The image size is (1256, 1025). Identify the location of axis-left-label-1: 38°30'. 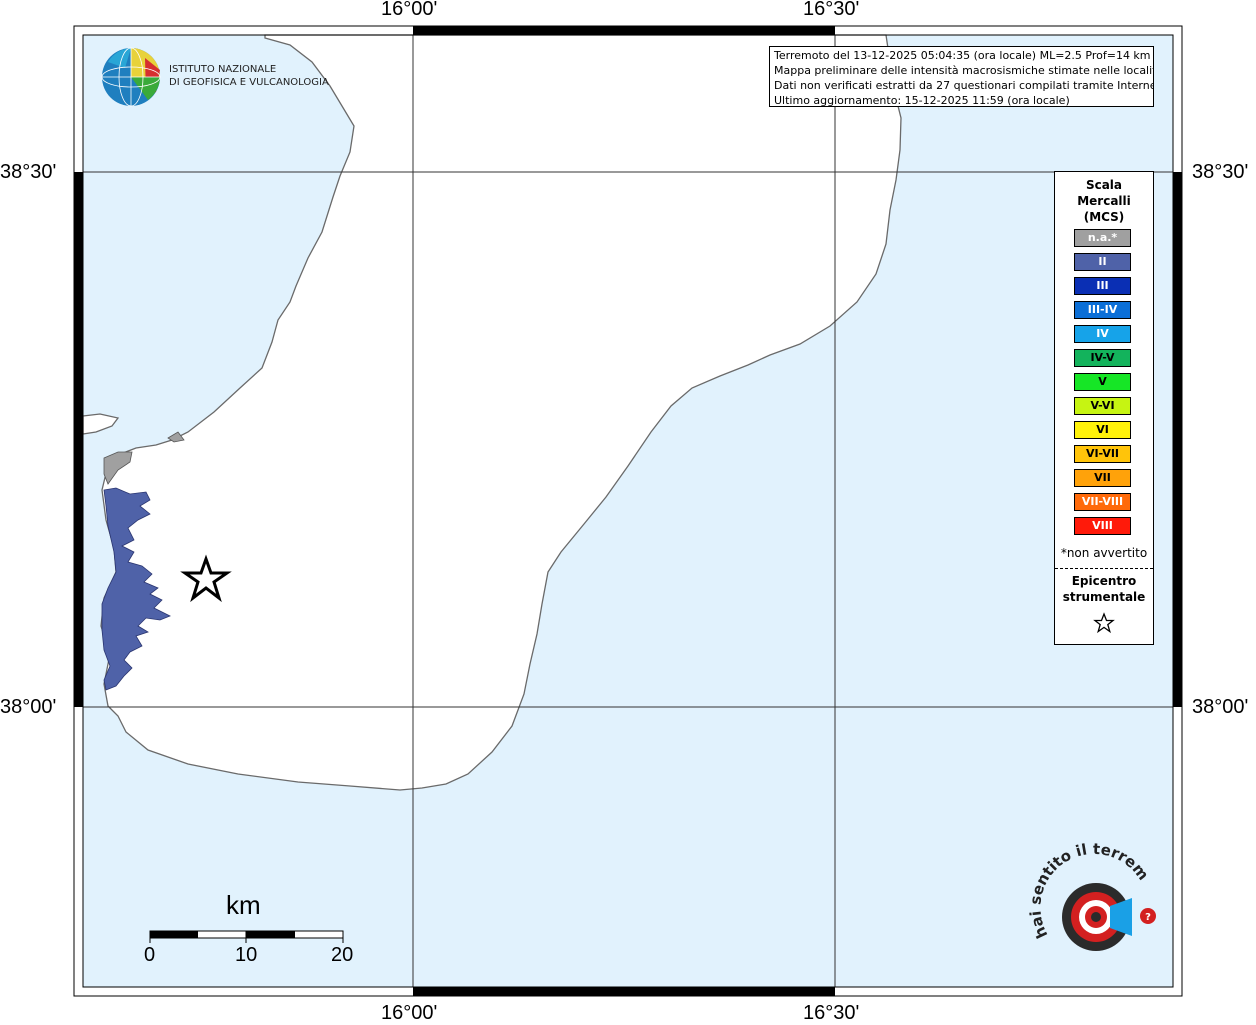
(28, 172).